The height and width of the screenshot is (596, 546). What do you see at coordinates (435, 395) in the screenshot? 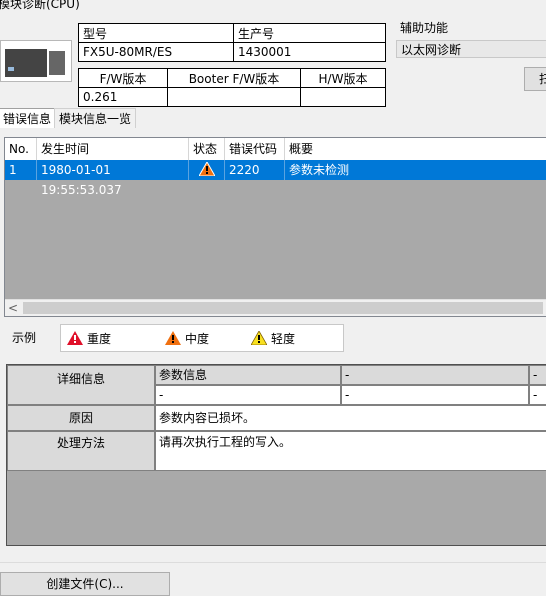
I see `detail-info-value-2: -` at bounding box center [435, 395].